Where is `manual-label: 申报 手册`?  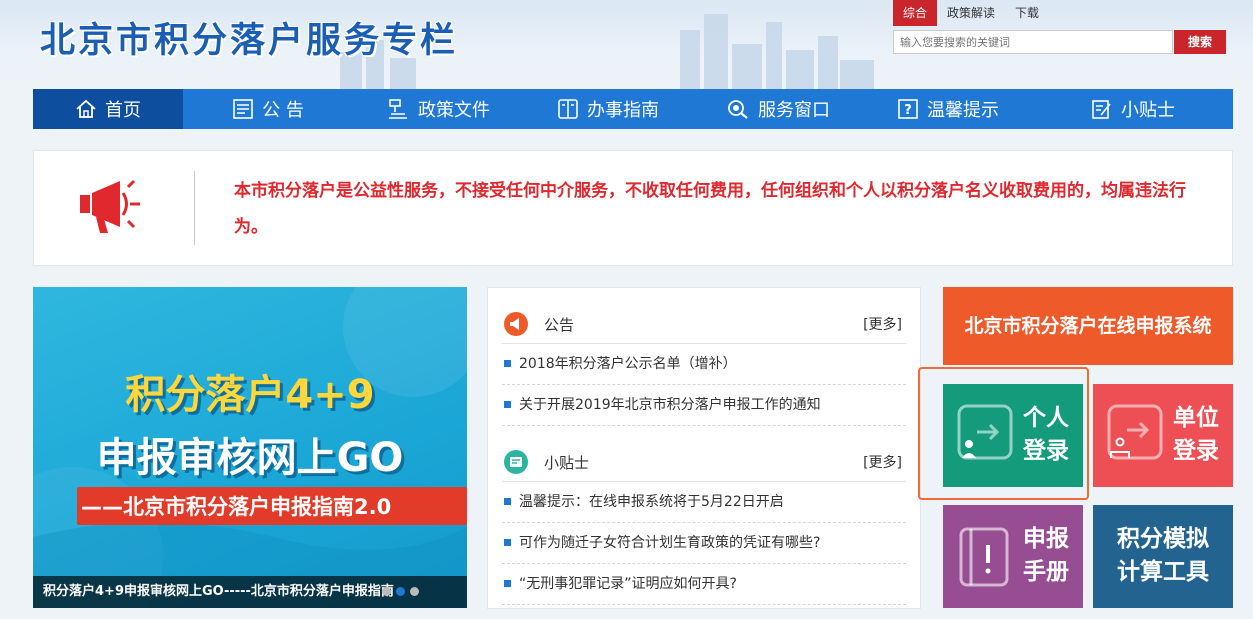 manual-label: 申报 手册 is located at coordinates (1046, 556).